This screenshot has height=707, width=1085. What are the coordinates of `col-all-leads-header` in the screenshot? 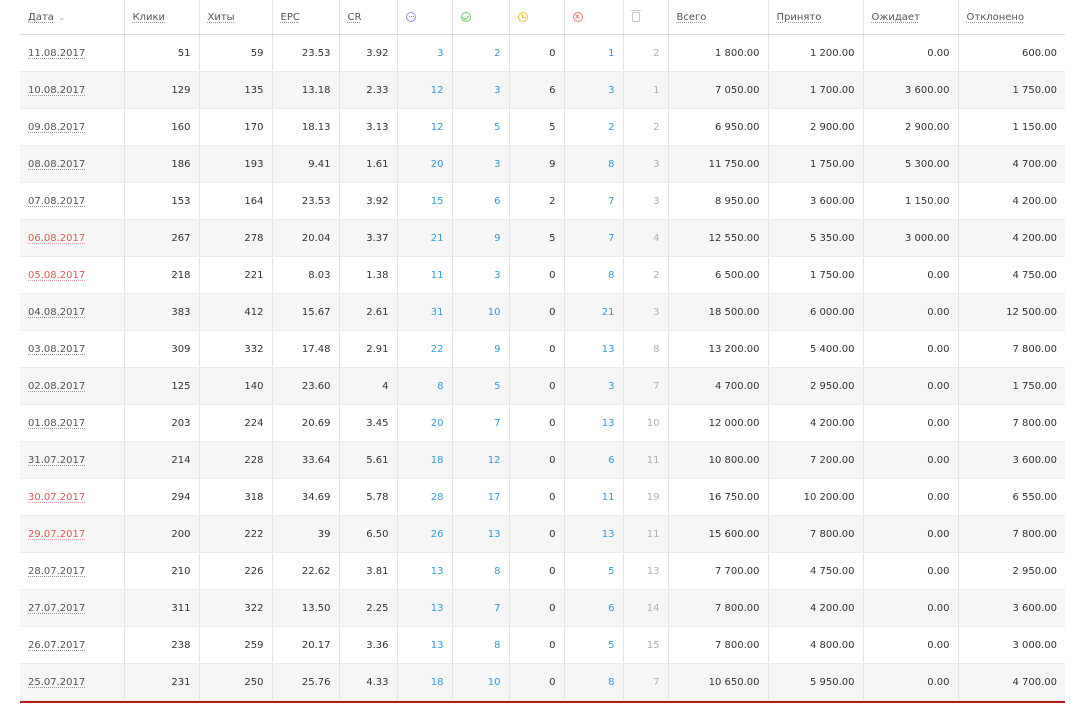 It's located at (424, 17).